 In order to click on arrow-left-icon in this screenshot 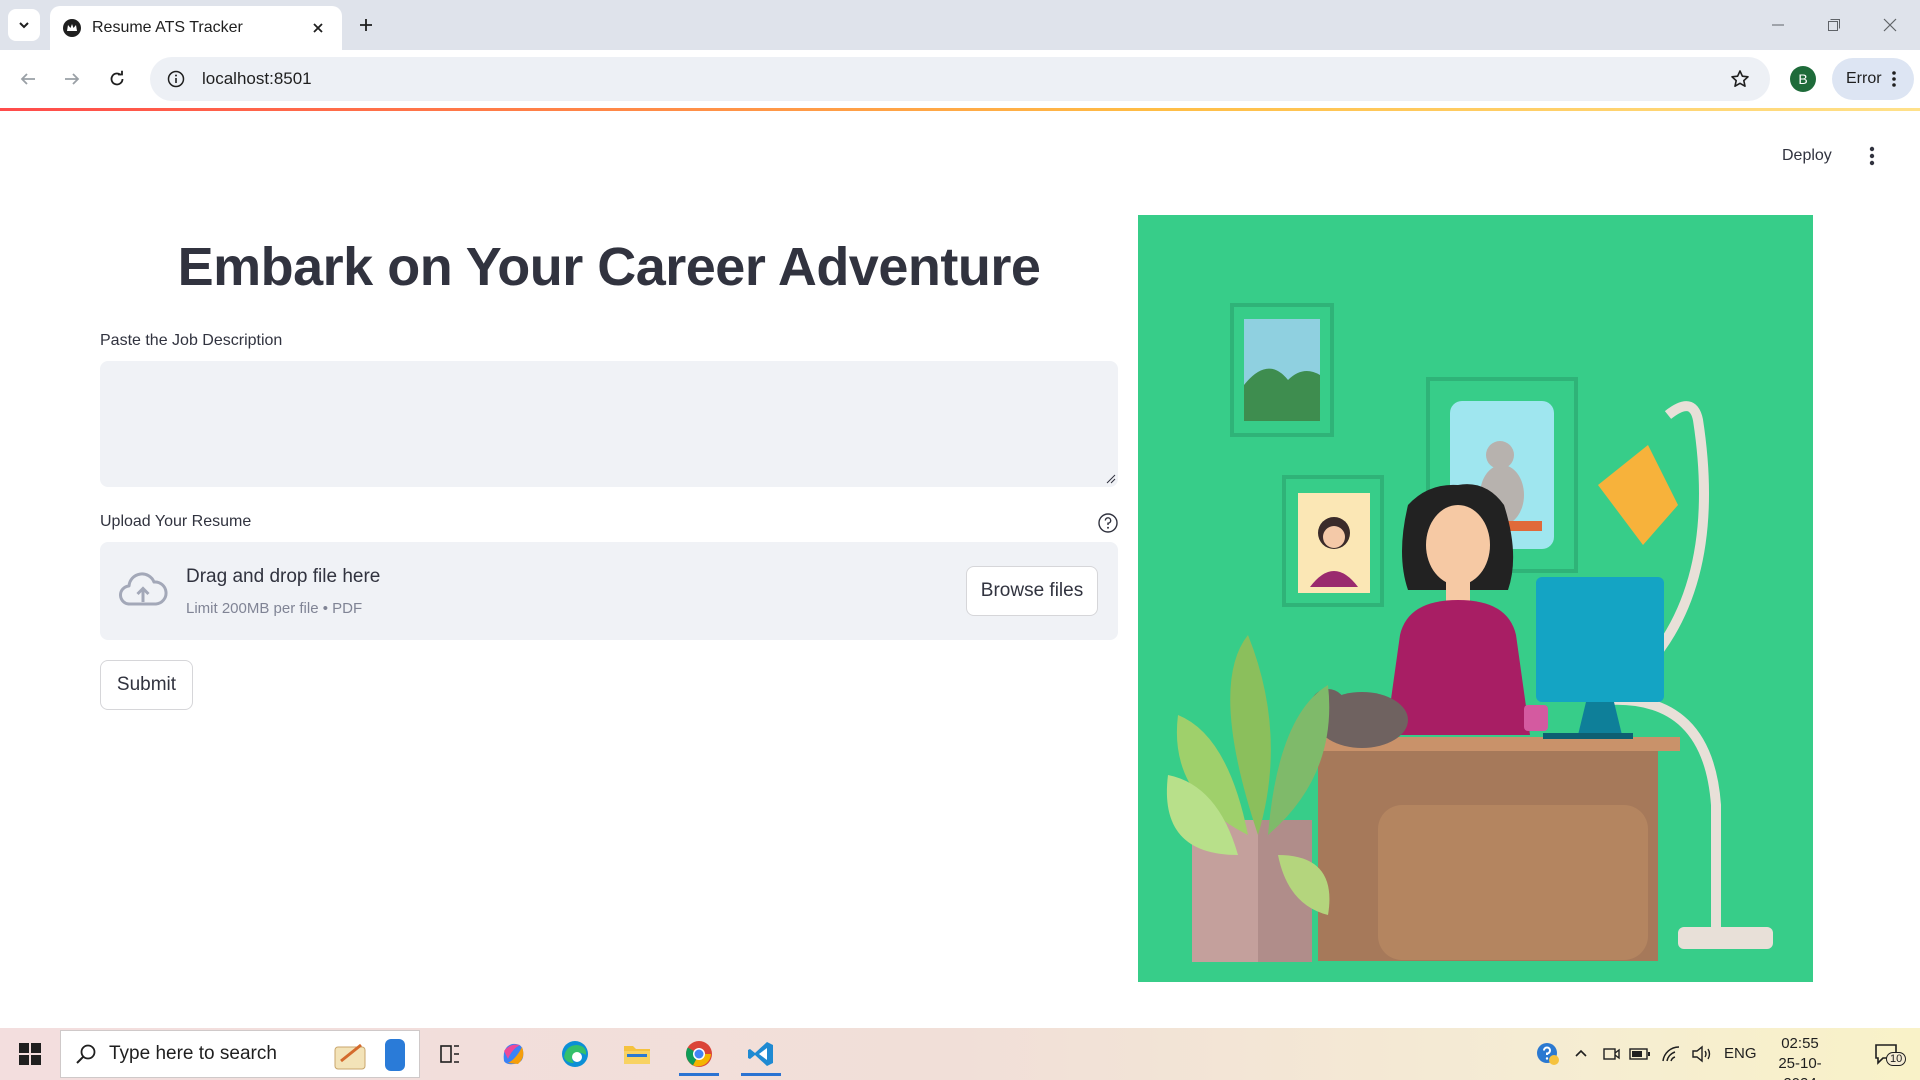, I will do `click(27, 79)`.